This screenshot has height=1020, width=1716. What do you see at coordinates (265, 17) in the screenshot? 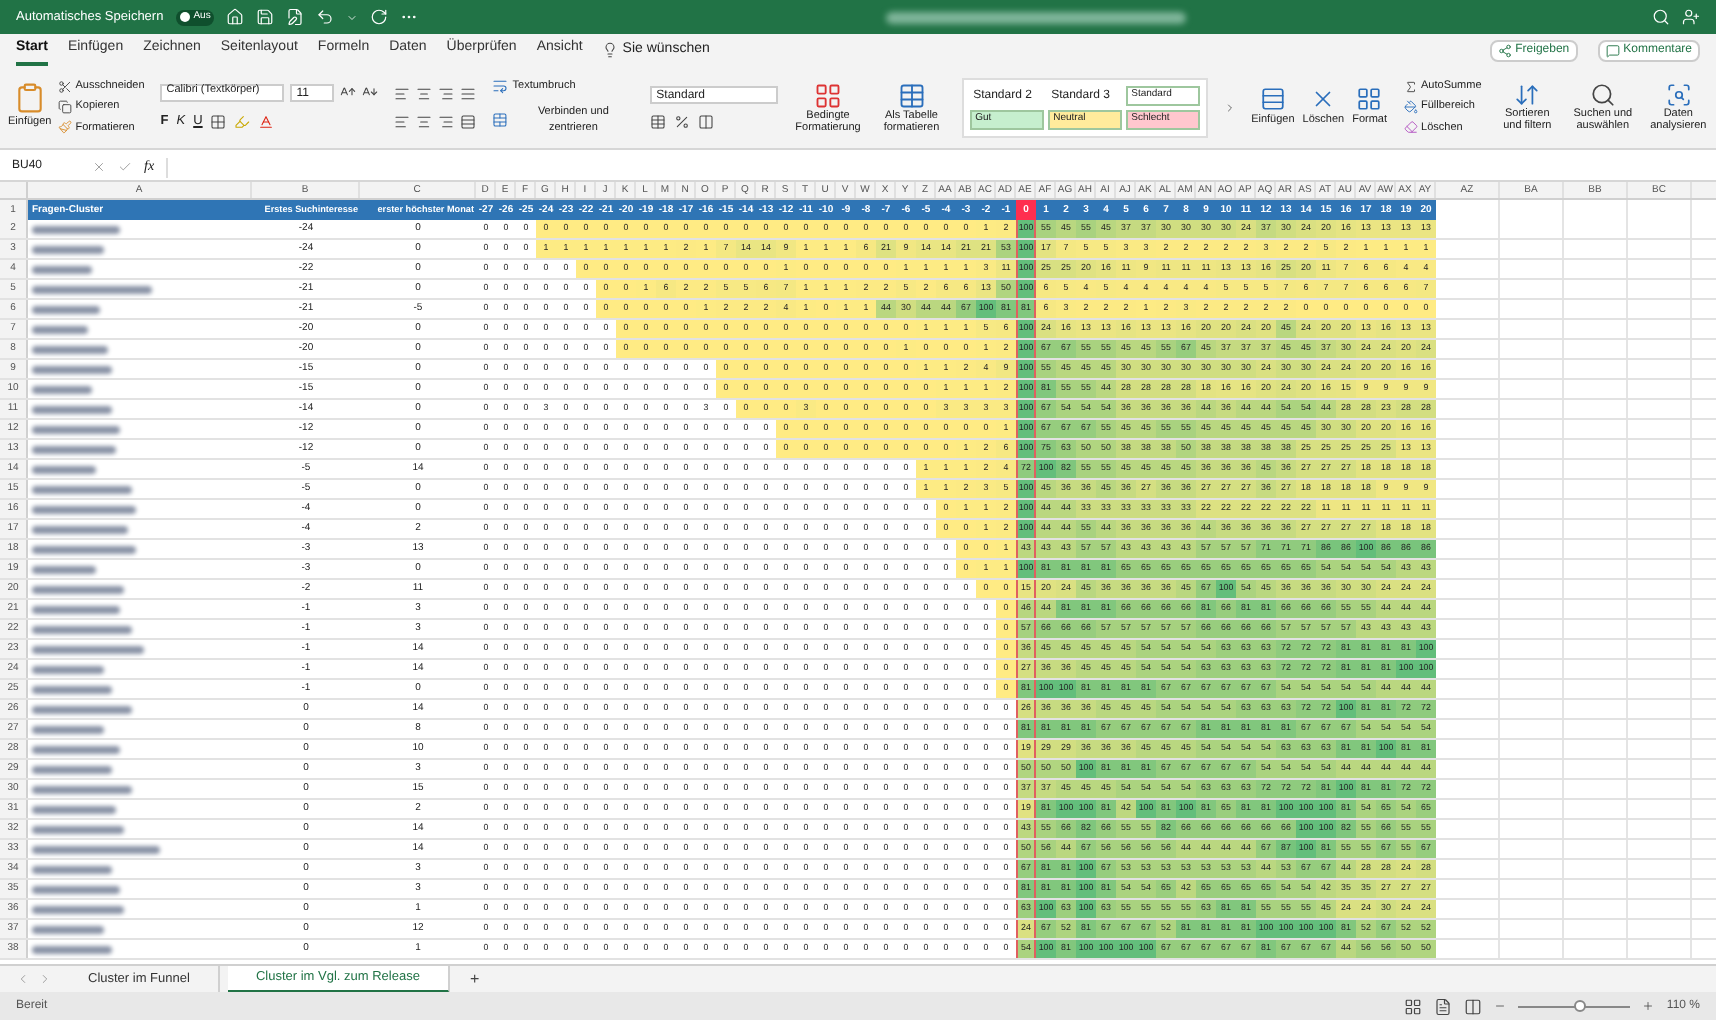
I see `save-icon` at bounding box center [265, 17].